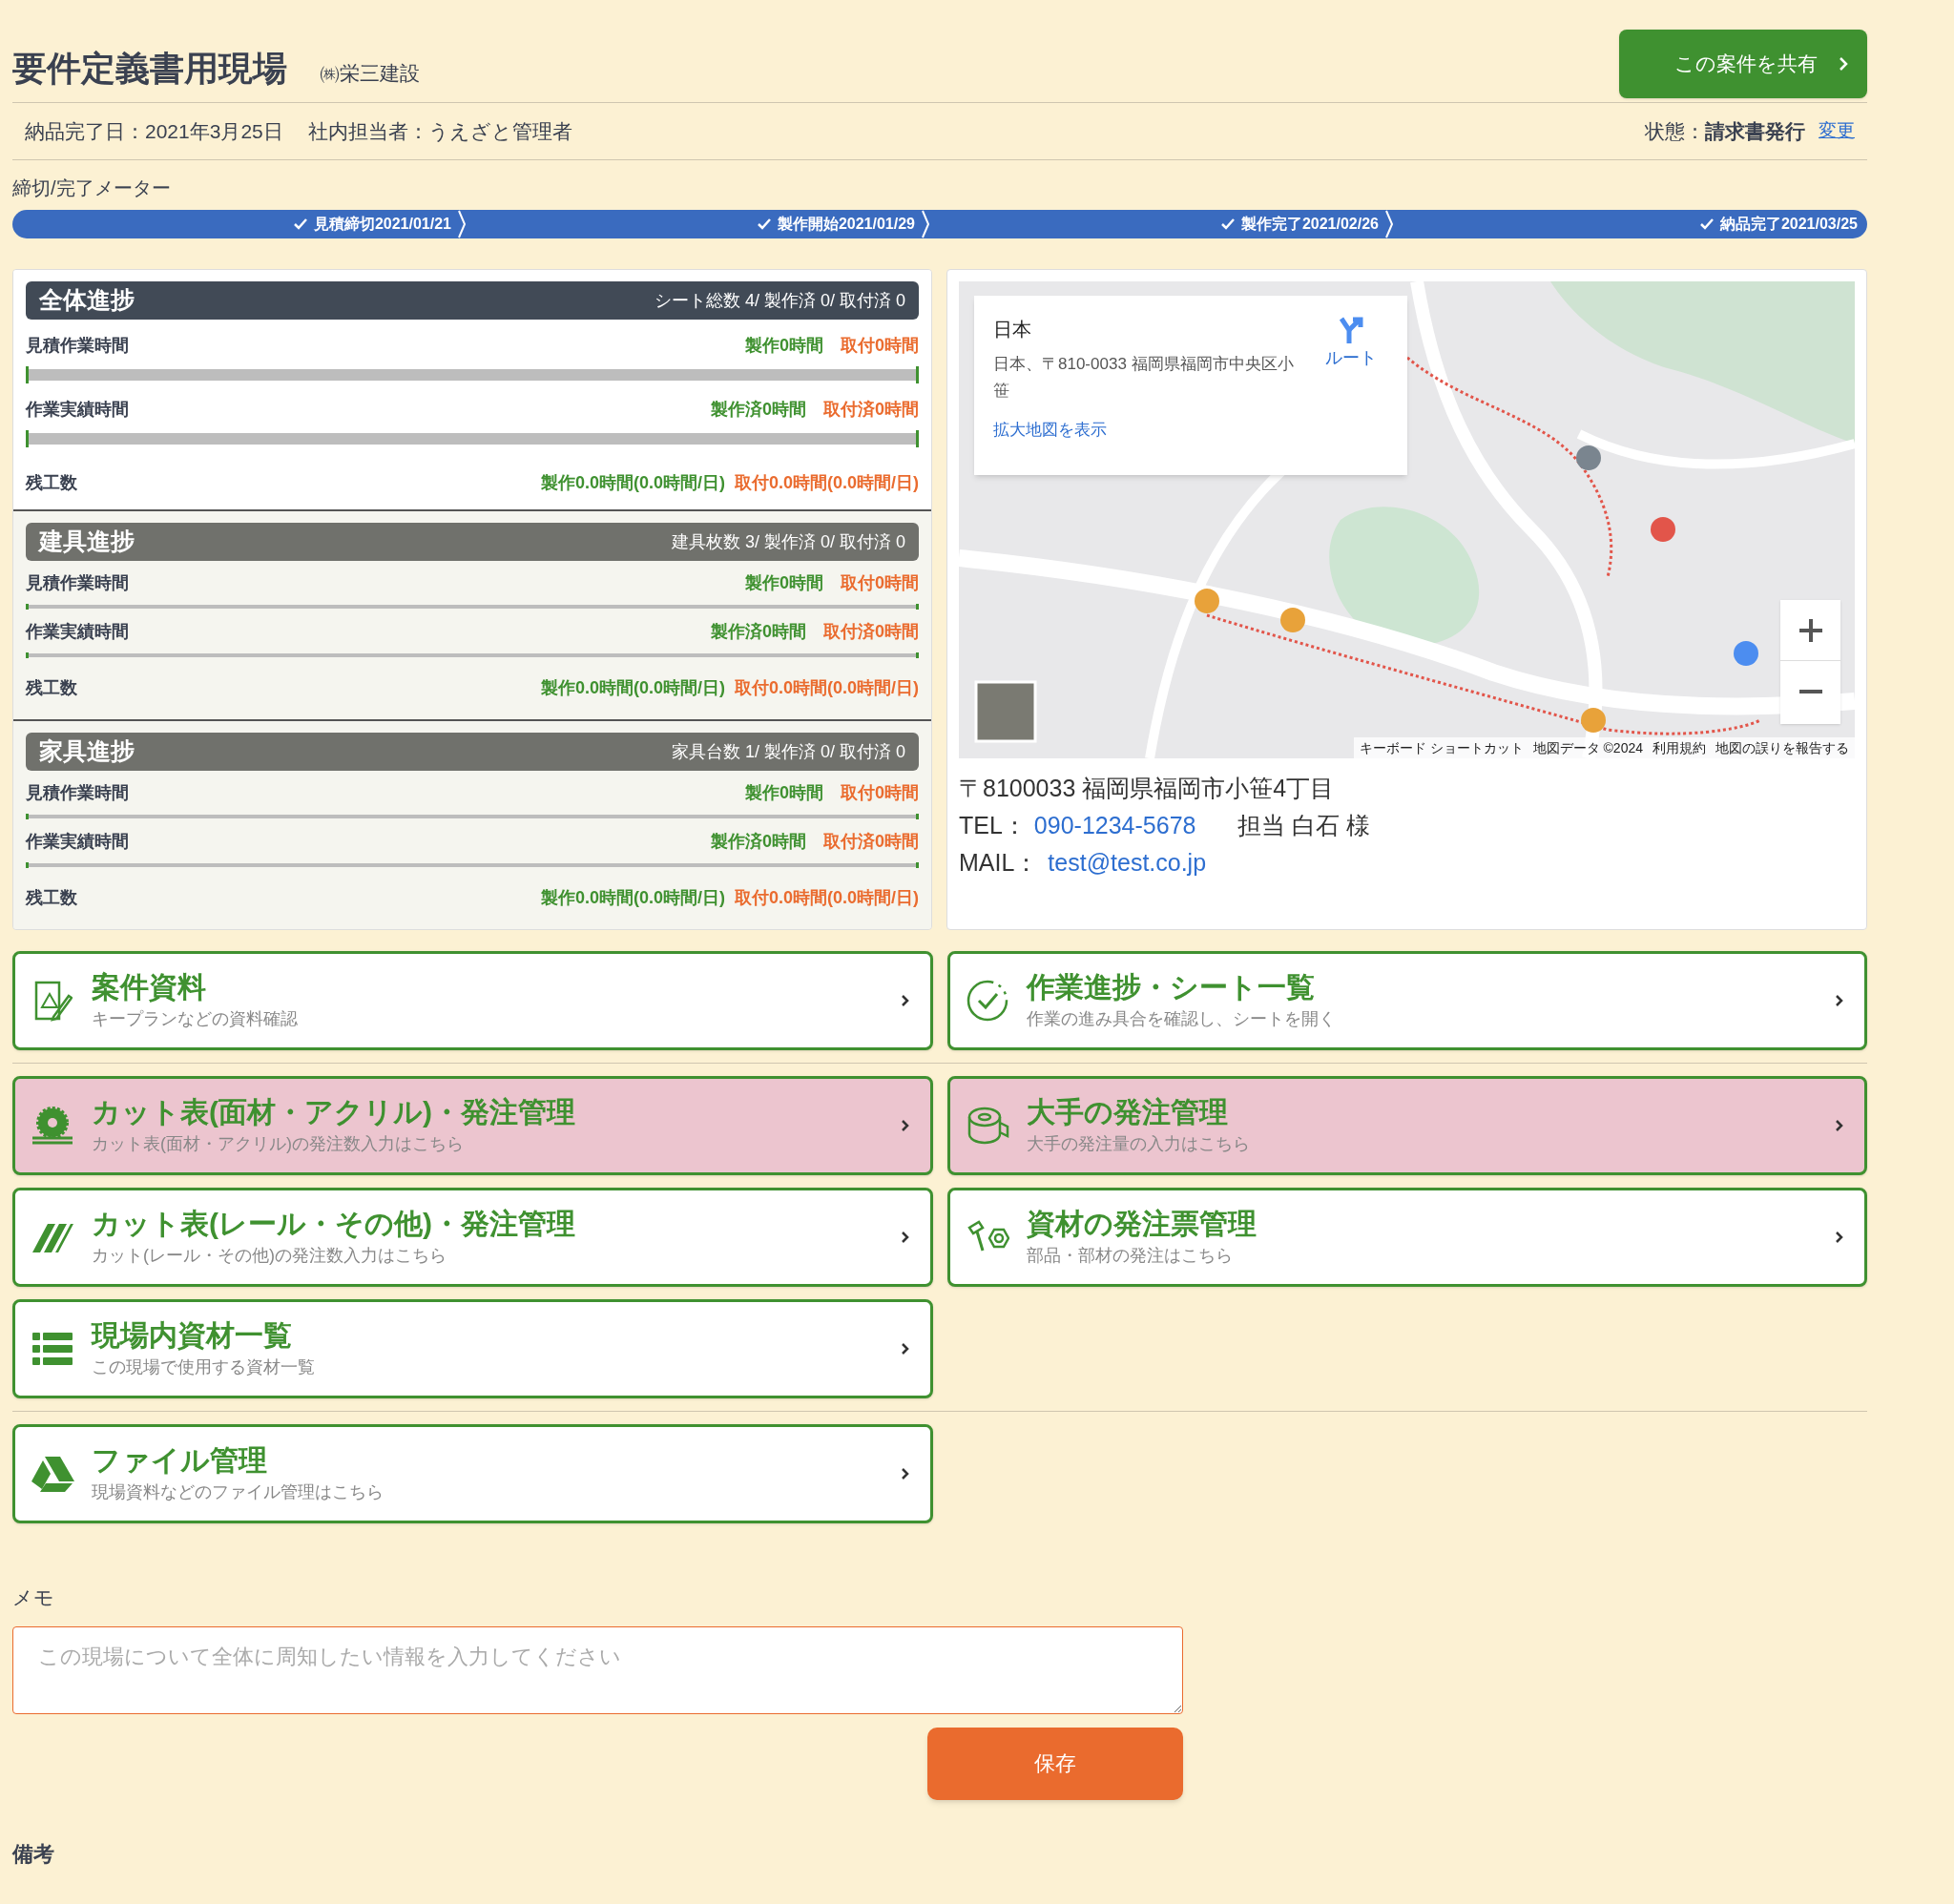 The image size is (1954, 1904). I want to click on section-title: 家具進捗, so click(87, 751).